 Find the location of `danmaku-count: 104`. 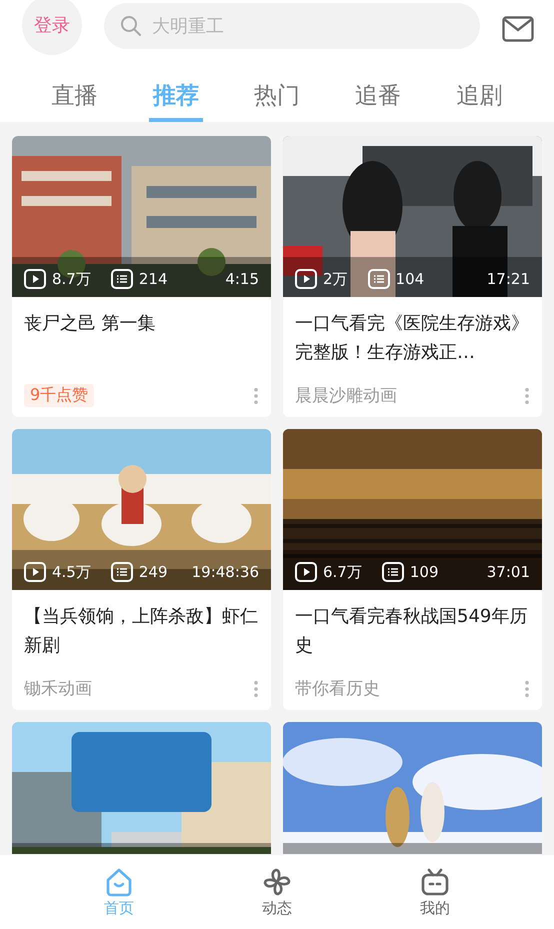

danmaku-count: 104 is located at coordinates (410, 279).